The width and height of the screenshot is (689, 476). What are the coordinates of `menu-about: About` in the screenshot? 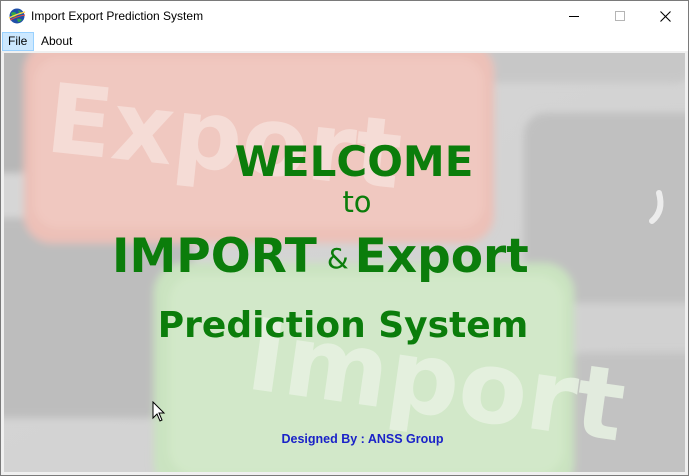 It's located at (58, 41).